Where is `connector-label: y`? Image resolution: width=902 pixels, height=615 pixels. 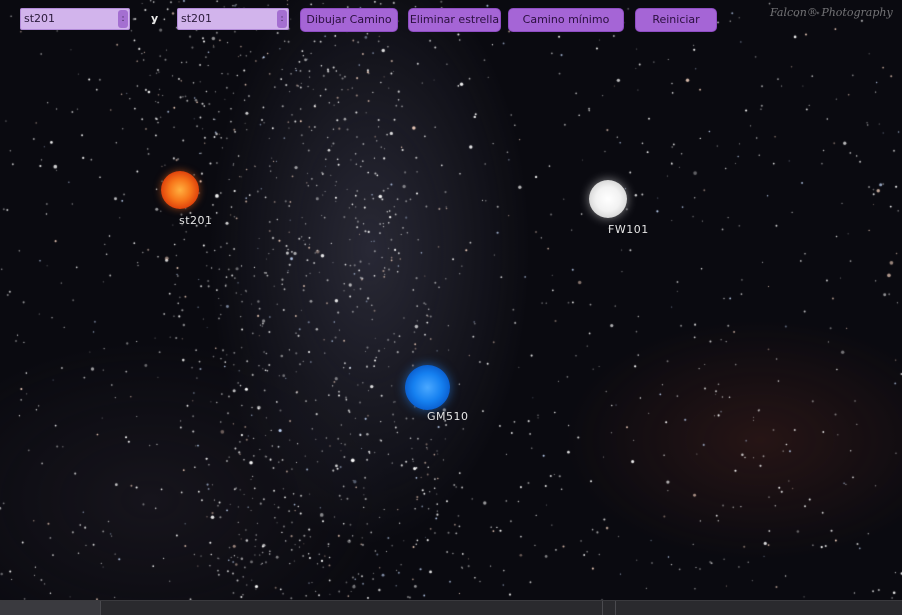
connector-label: y is located at coordinates (155, 18).